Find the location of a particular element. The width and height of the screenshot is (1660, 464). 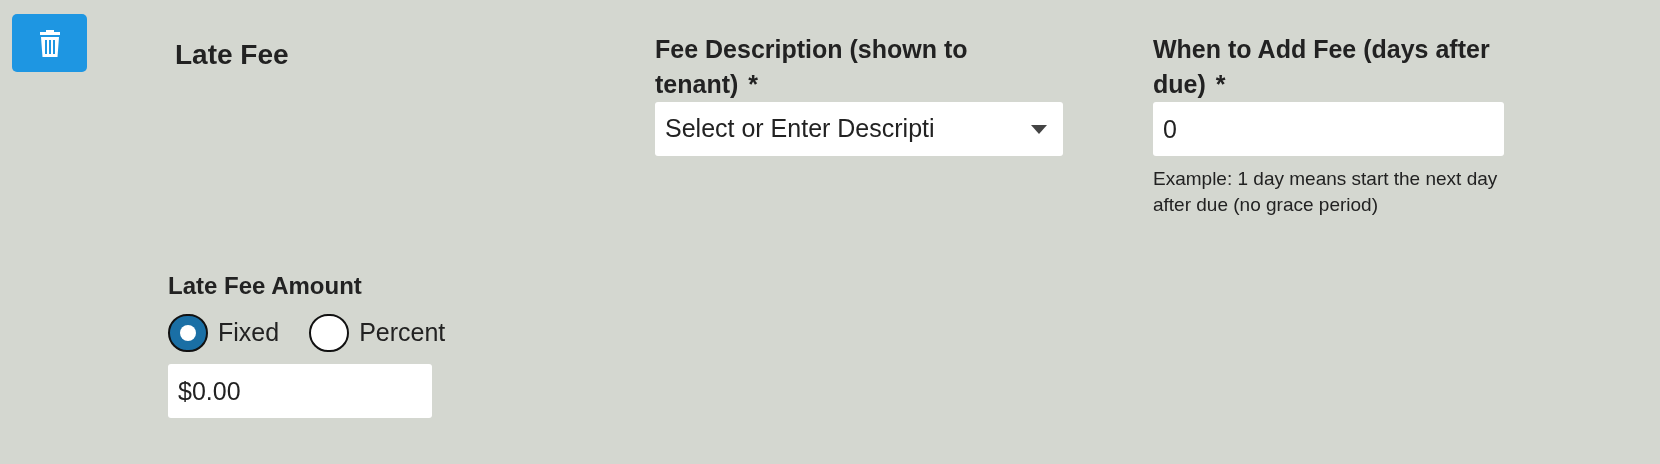

field-label: Fee Description (shown to tenant) * is located at coordinates (812, 67).